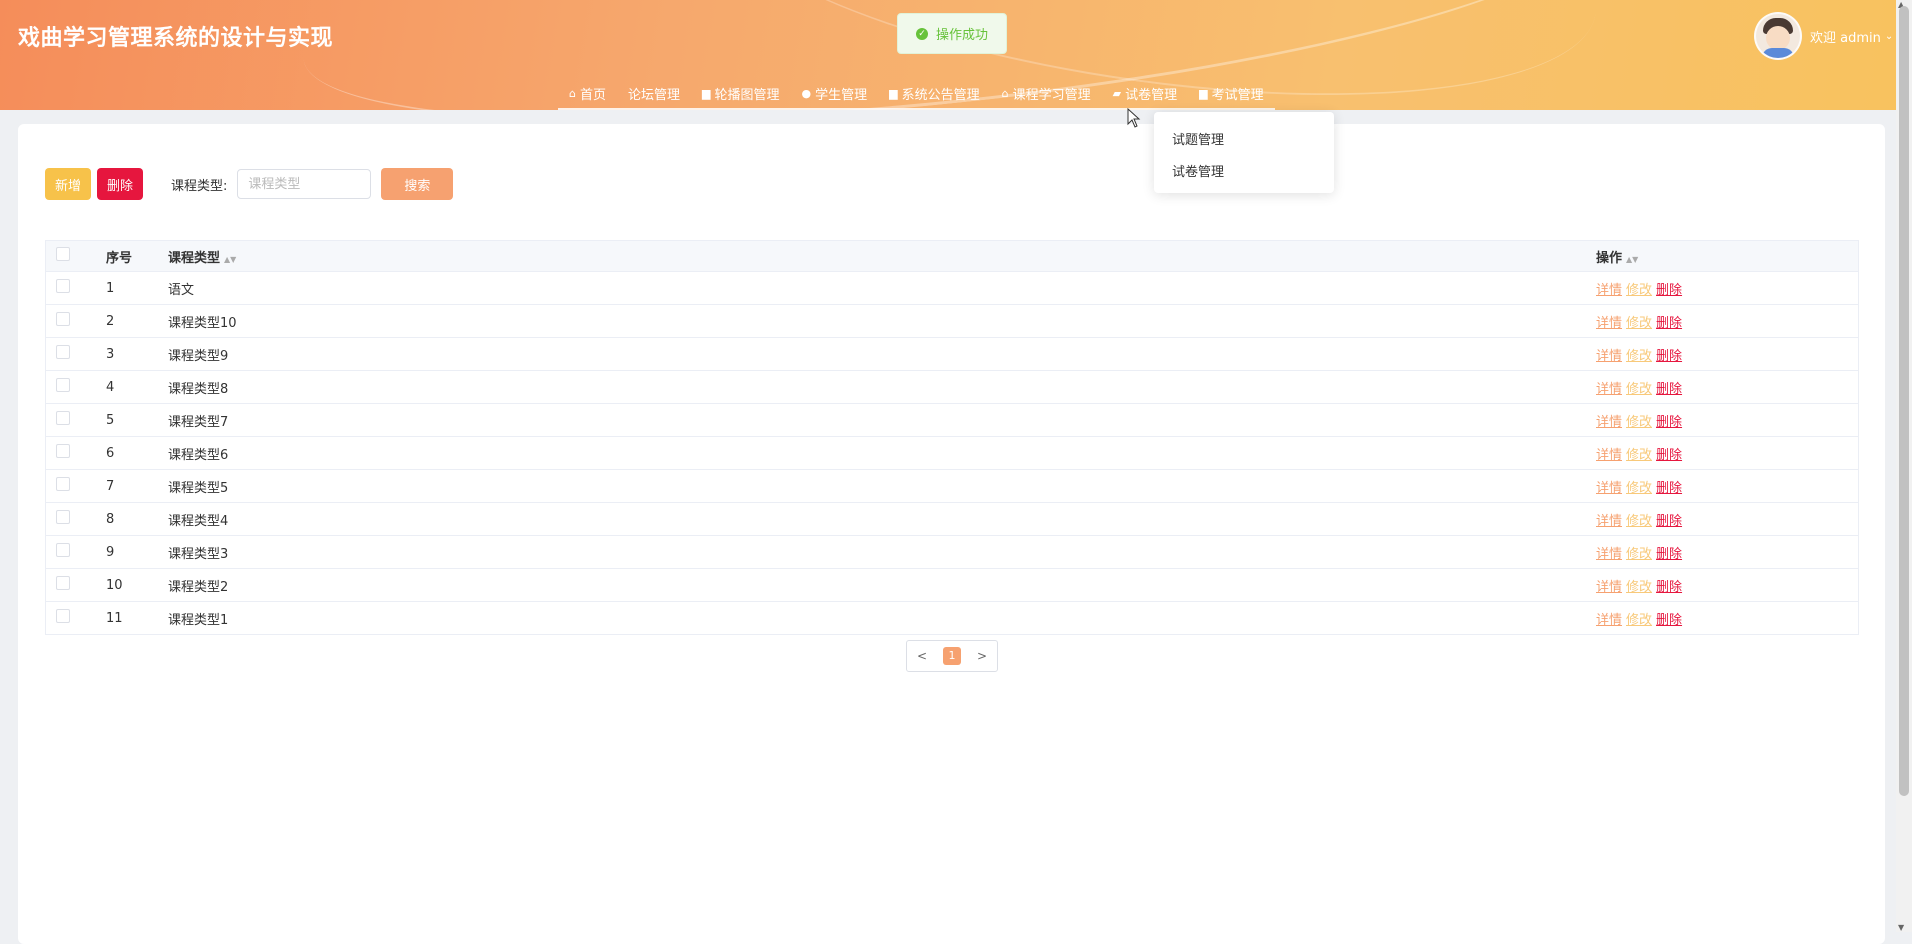 The image size is (1912, 944). I want to click on dropdown-item-questions: 试题管理, so click(1244, 141).